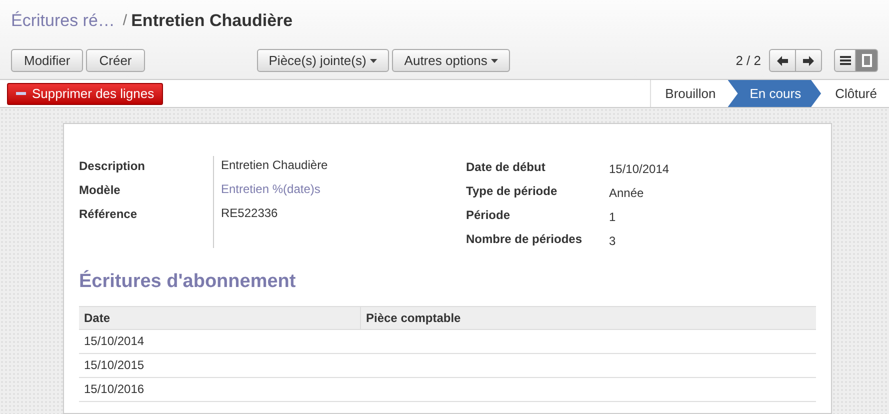 This screenshot has height=414, width=889. What do you see at coordinates (489, 215) in the screenshot?
I see `field-label: Période` at bounding box center [489, 215].